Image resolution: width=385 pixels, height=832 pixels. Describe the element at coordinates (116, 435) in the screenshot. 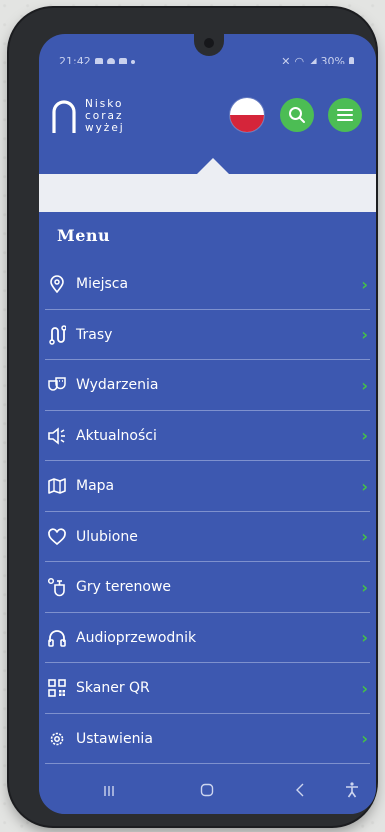

I see `menu-item-label: Aktualności` at that location.